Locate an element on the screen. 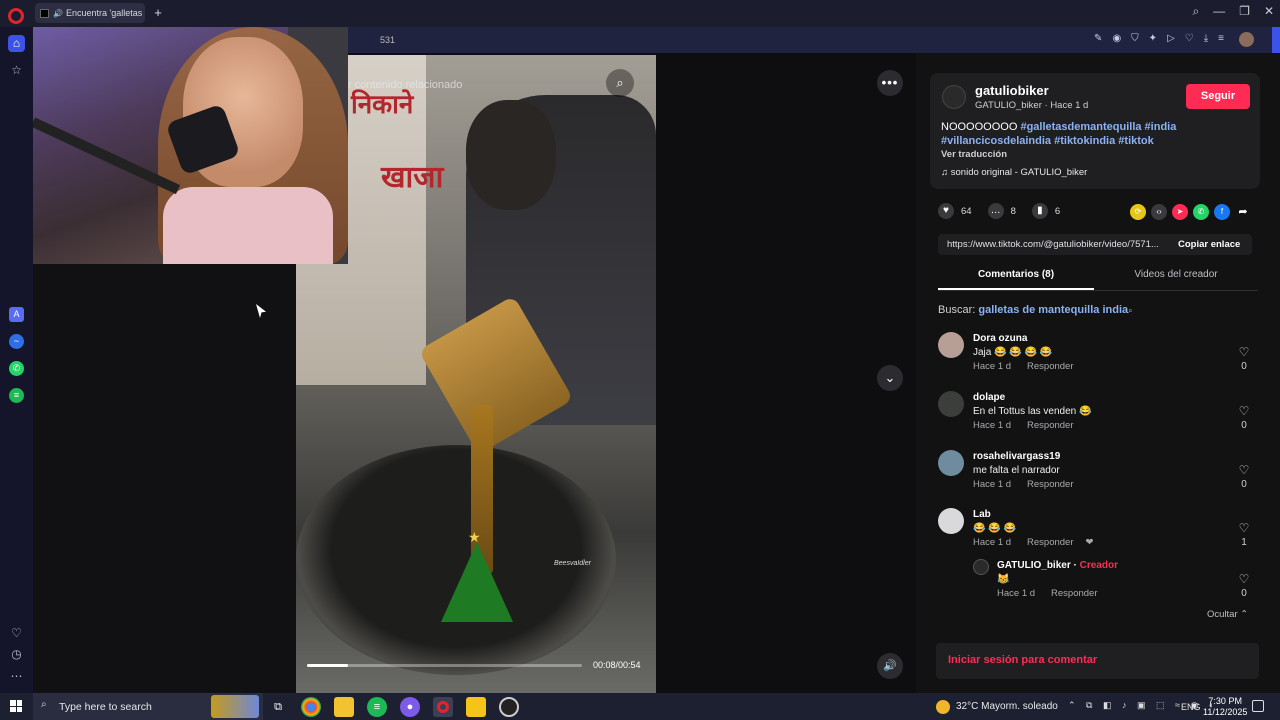  login-to-comment: Iniciar sesión para comentar is located at coordinates (1097, 661).